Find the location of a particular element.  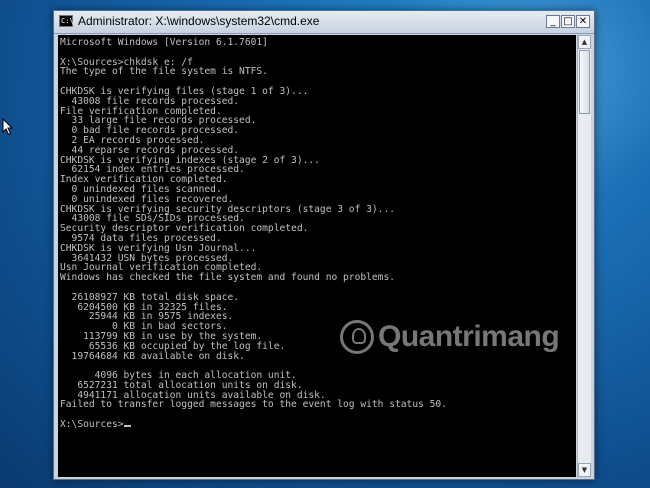

console-line: The type of the file system is NTFS. is located at coordinates (164, 72).